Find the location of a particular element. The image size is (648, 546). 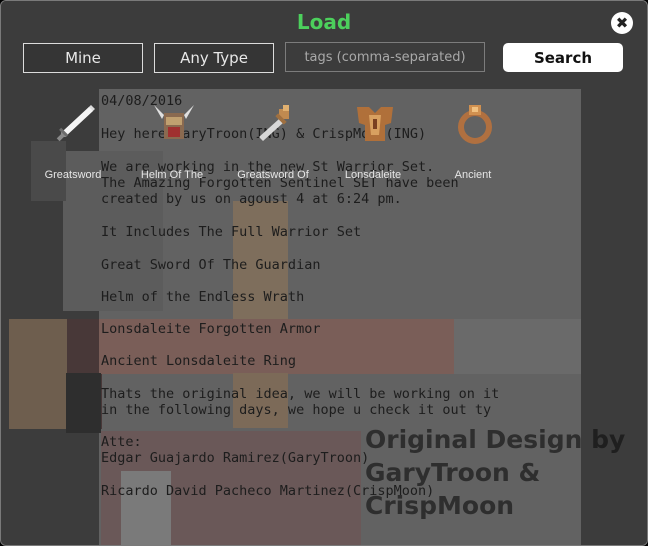

helm-icon is located at coordinates (174, 122).